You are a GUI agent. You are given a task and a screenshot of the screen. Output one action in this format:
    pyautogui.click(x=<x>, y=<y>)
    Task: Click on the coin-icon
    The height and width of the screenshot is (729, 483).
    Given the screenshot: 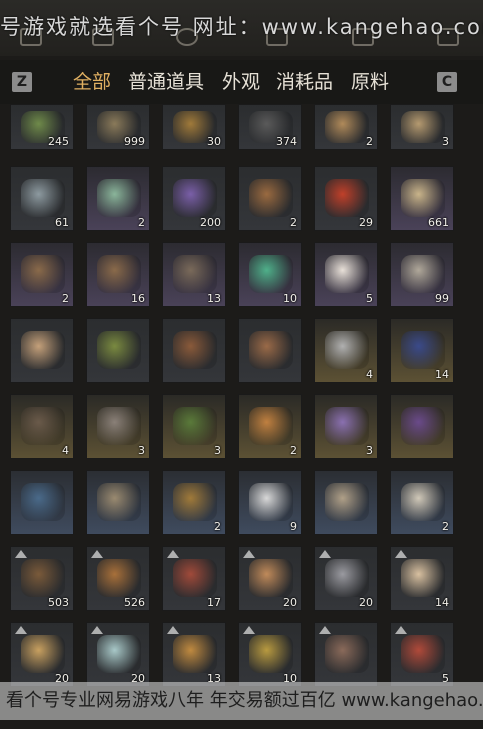 What is the action you would take?
    pyautogui.click(x=423, y=274)
    